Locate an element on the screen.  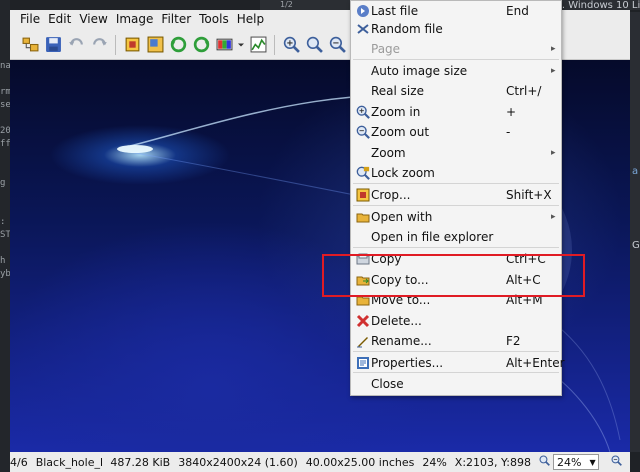
open-with-icon is located at coordinates (363, 217).